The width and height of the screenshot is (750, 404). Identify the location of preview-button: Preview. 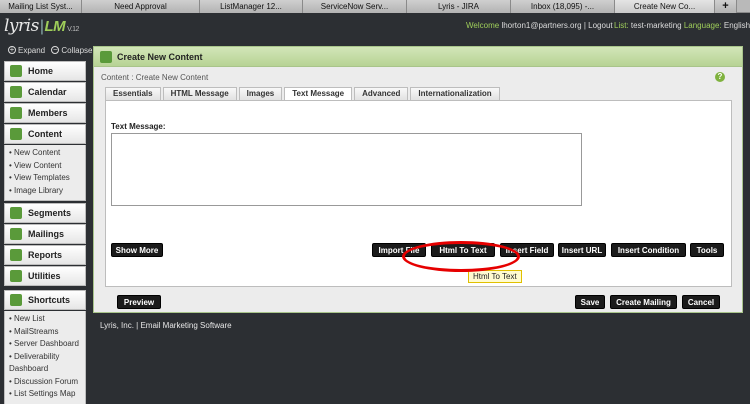
(139, 302).